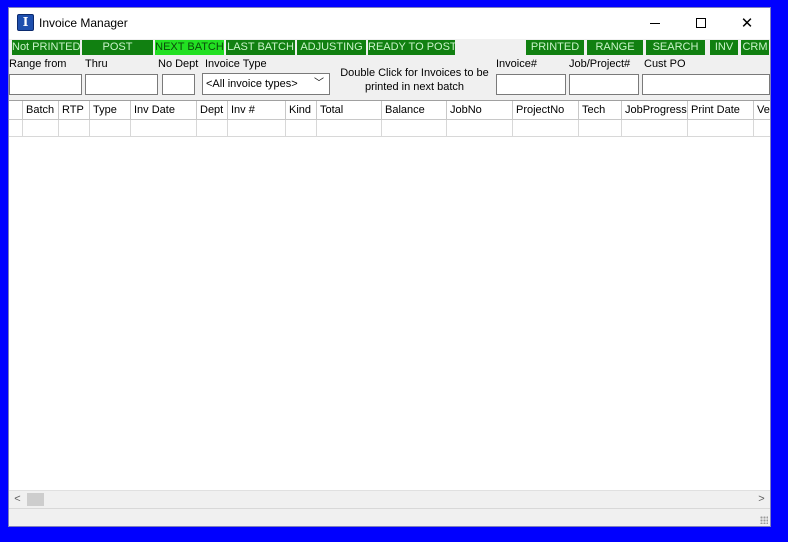  What do you see at coordinates (546, 110) in the screenshot?
I see `column-header-projectno: ProjectNo` at bounding box center [546, 110].